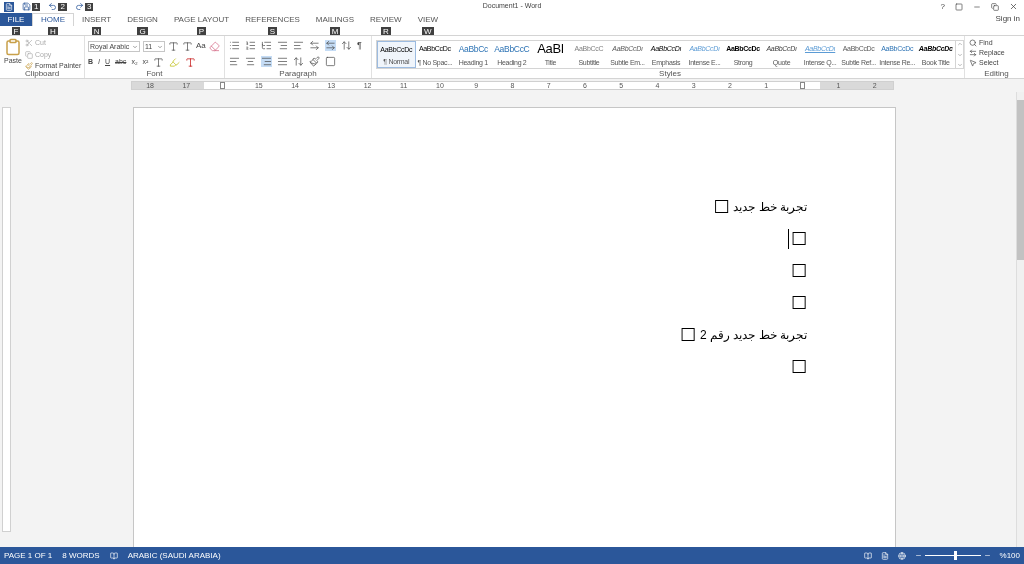  Describe the element at coordinates (973, 52) in the screenshot. I see `replace-icon` at that location.